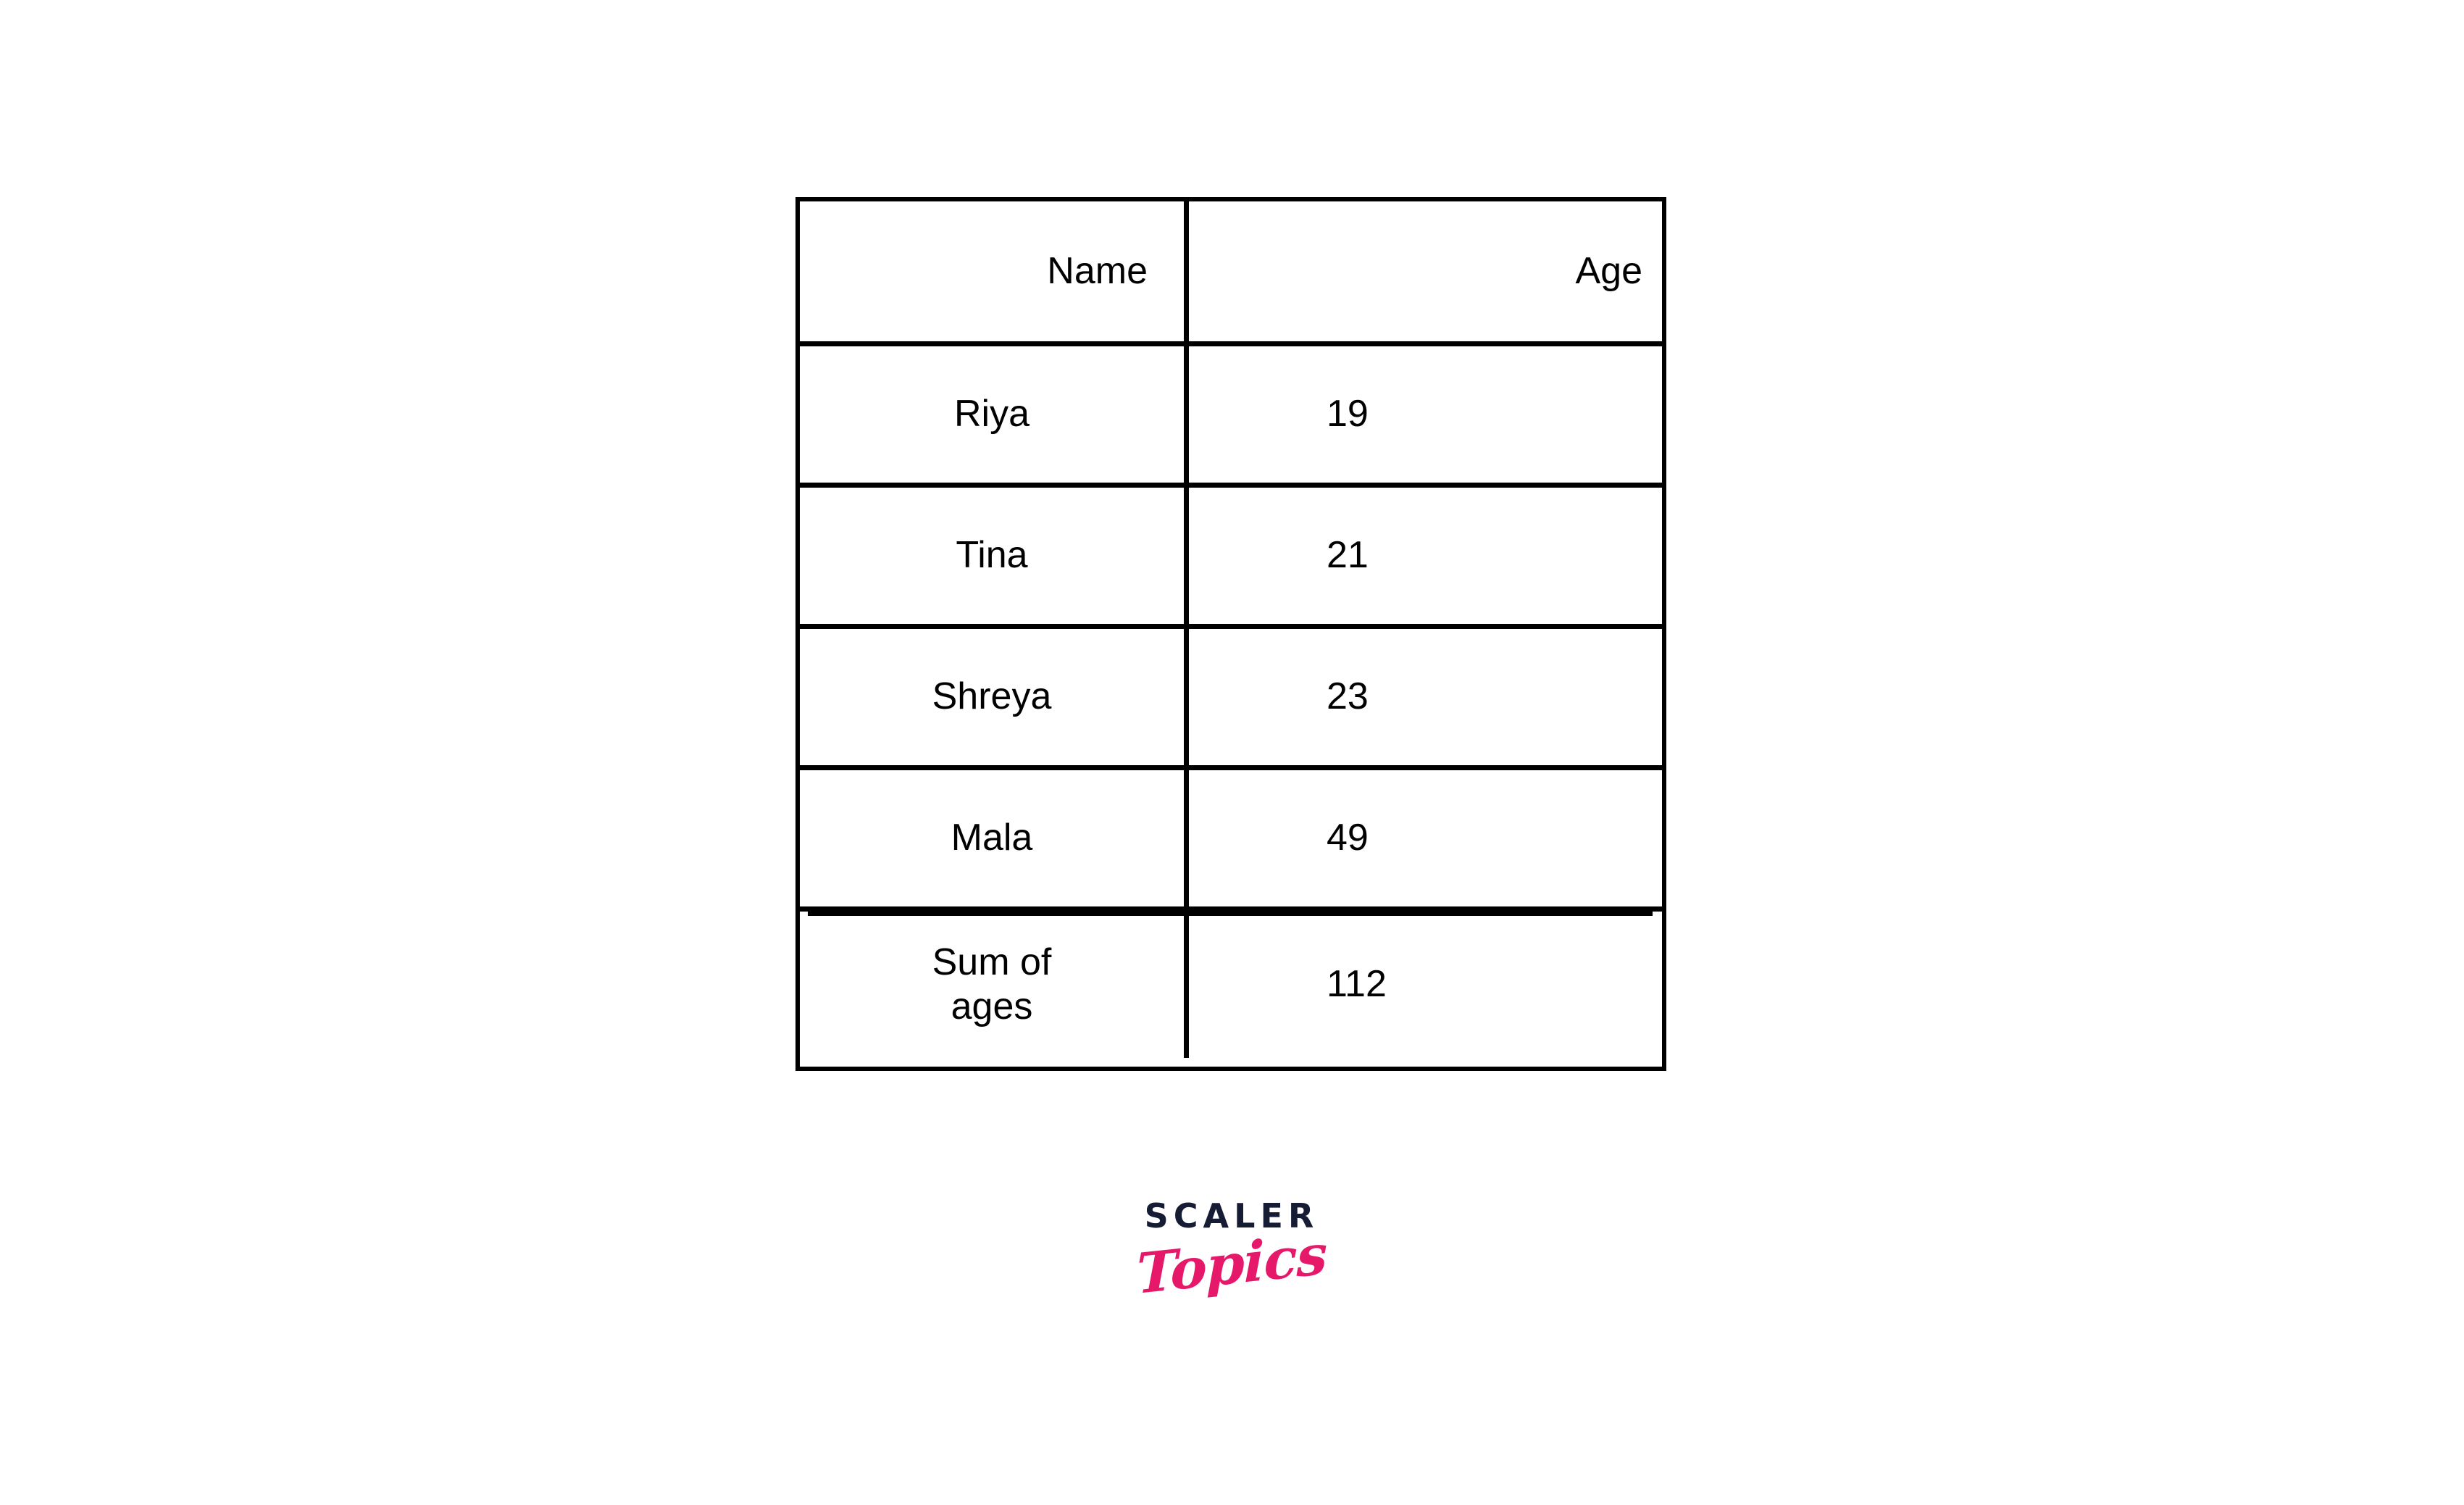 The height and width of the screenshot is (1505, 2464). I want to click on cell-name: Shreya, so click(994, 697).